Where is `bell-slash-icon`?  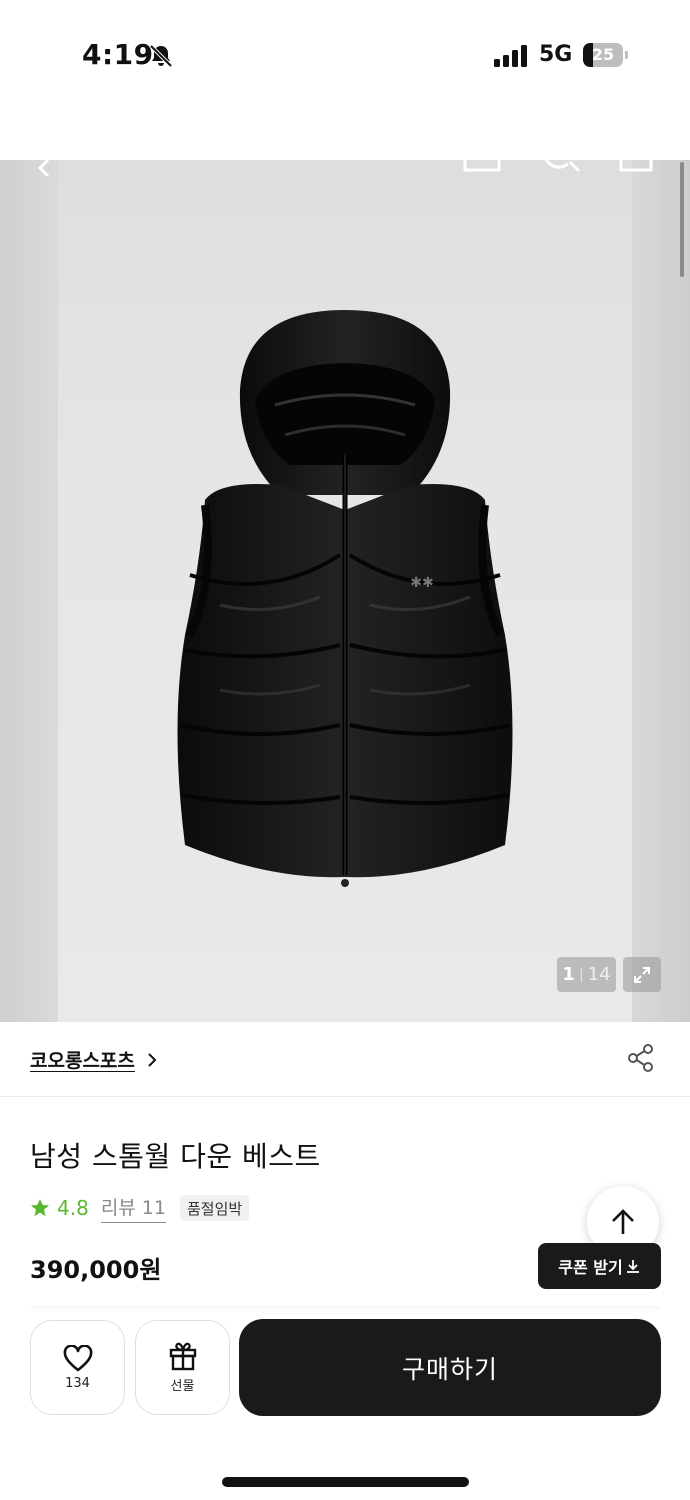 bell-slash-icon is located at coordinates (161, 56).